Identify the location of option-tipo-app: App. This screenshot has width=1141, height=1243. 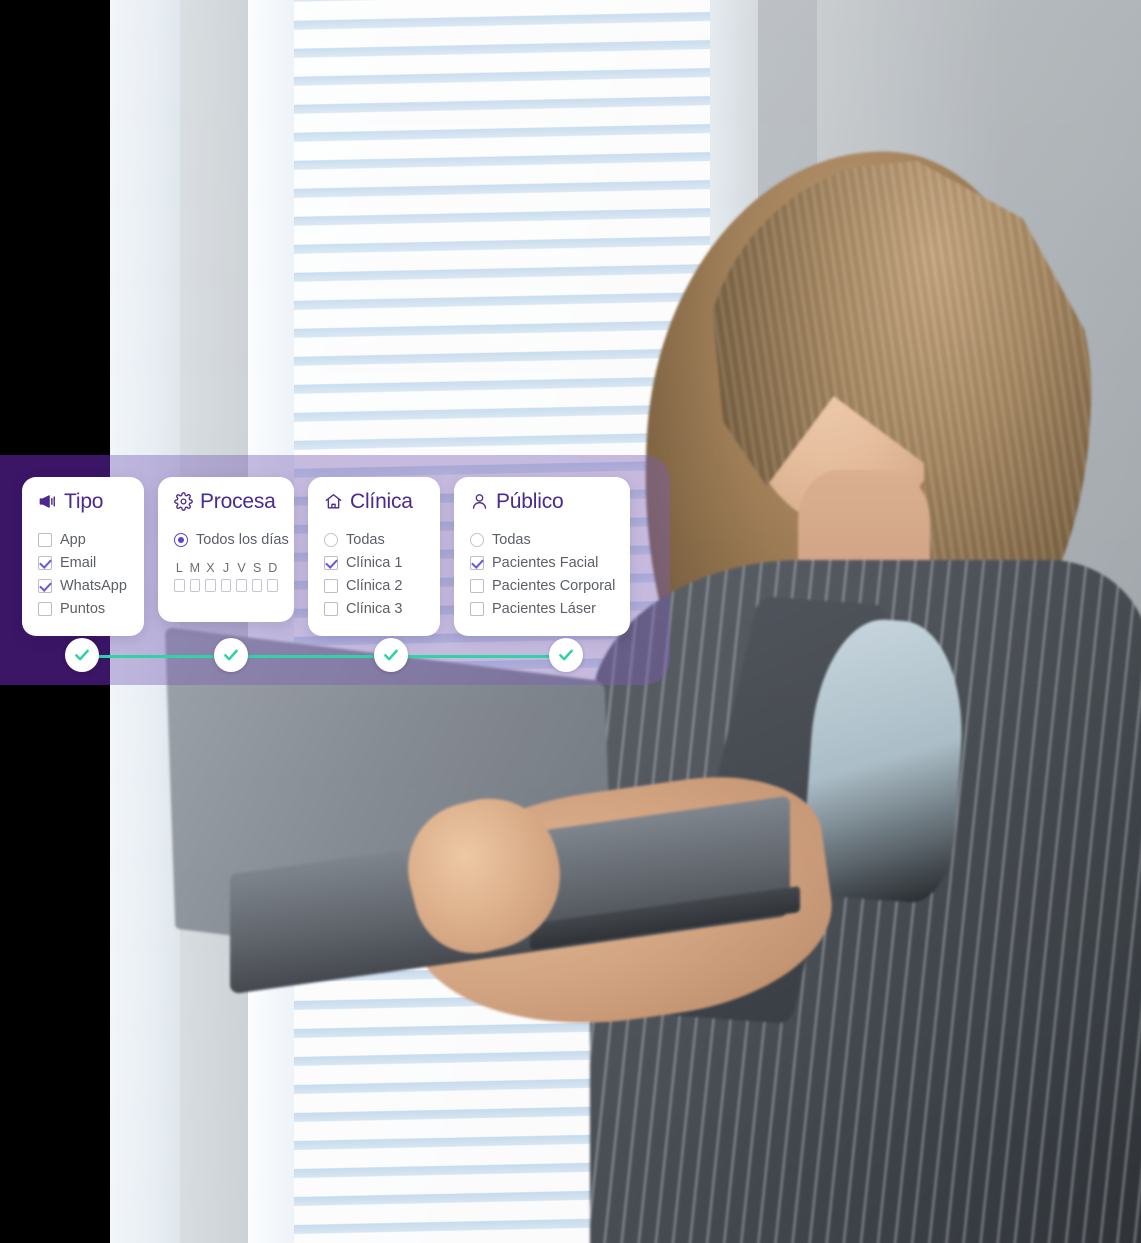
(83, 539).